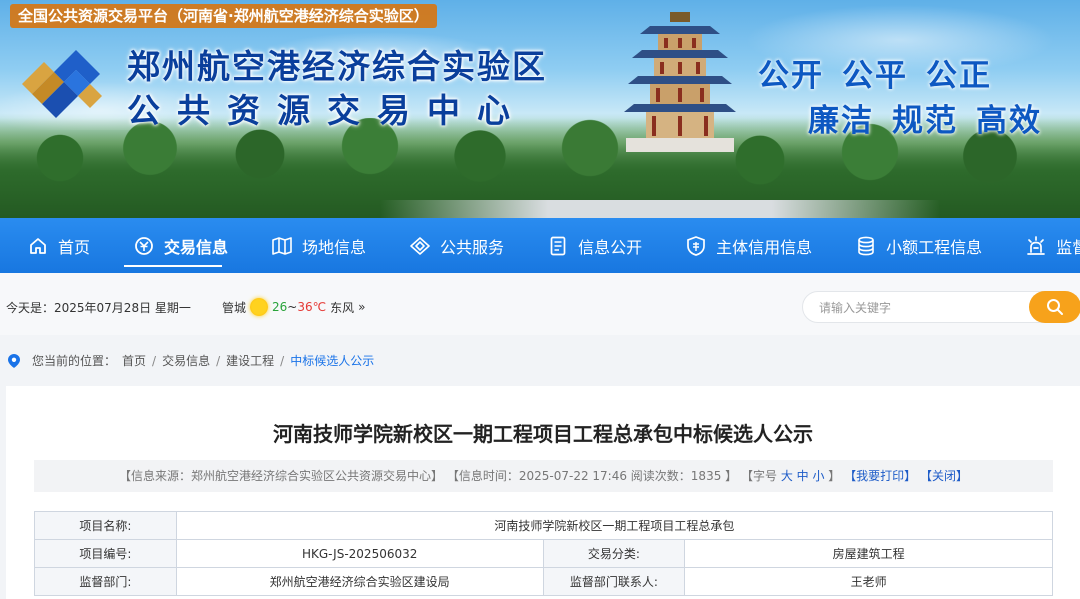 The image size is (1080, 599). I want to click on nav-public-service: 公共服务, so click(451, 245).